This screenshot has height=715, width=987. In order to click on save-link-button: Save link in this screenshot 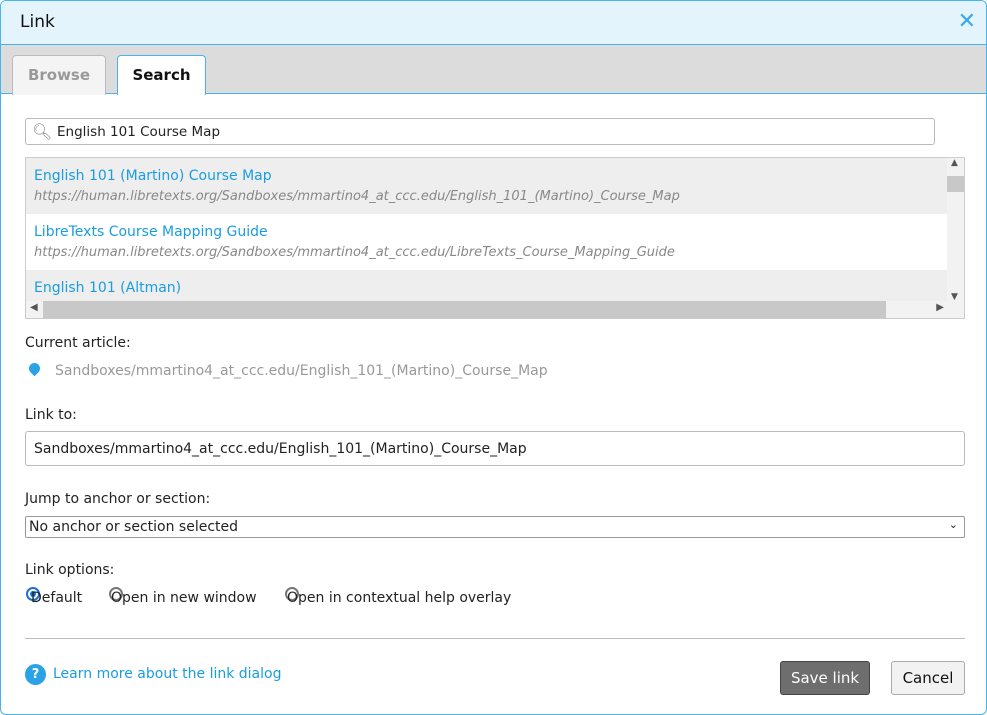, I will do `click(825, 678)`.